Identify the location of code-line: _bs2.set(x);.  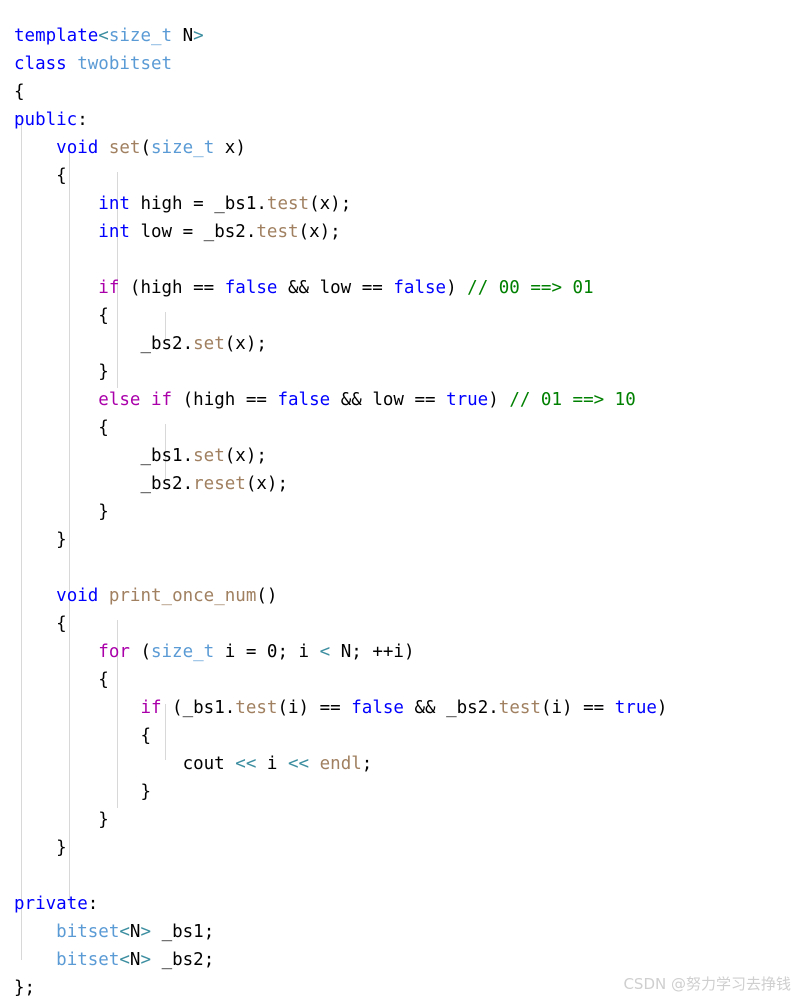
(340, 344).